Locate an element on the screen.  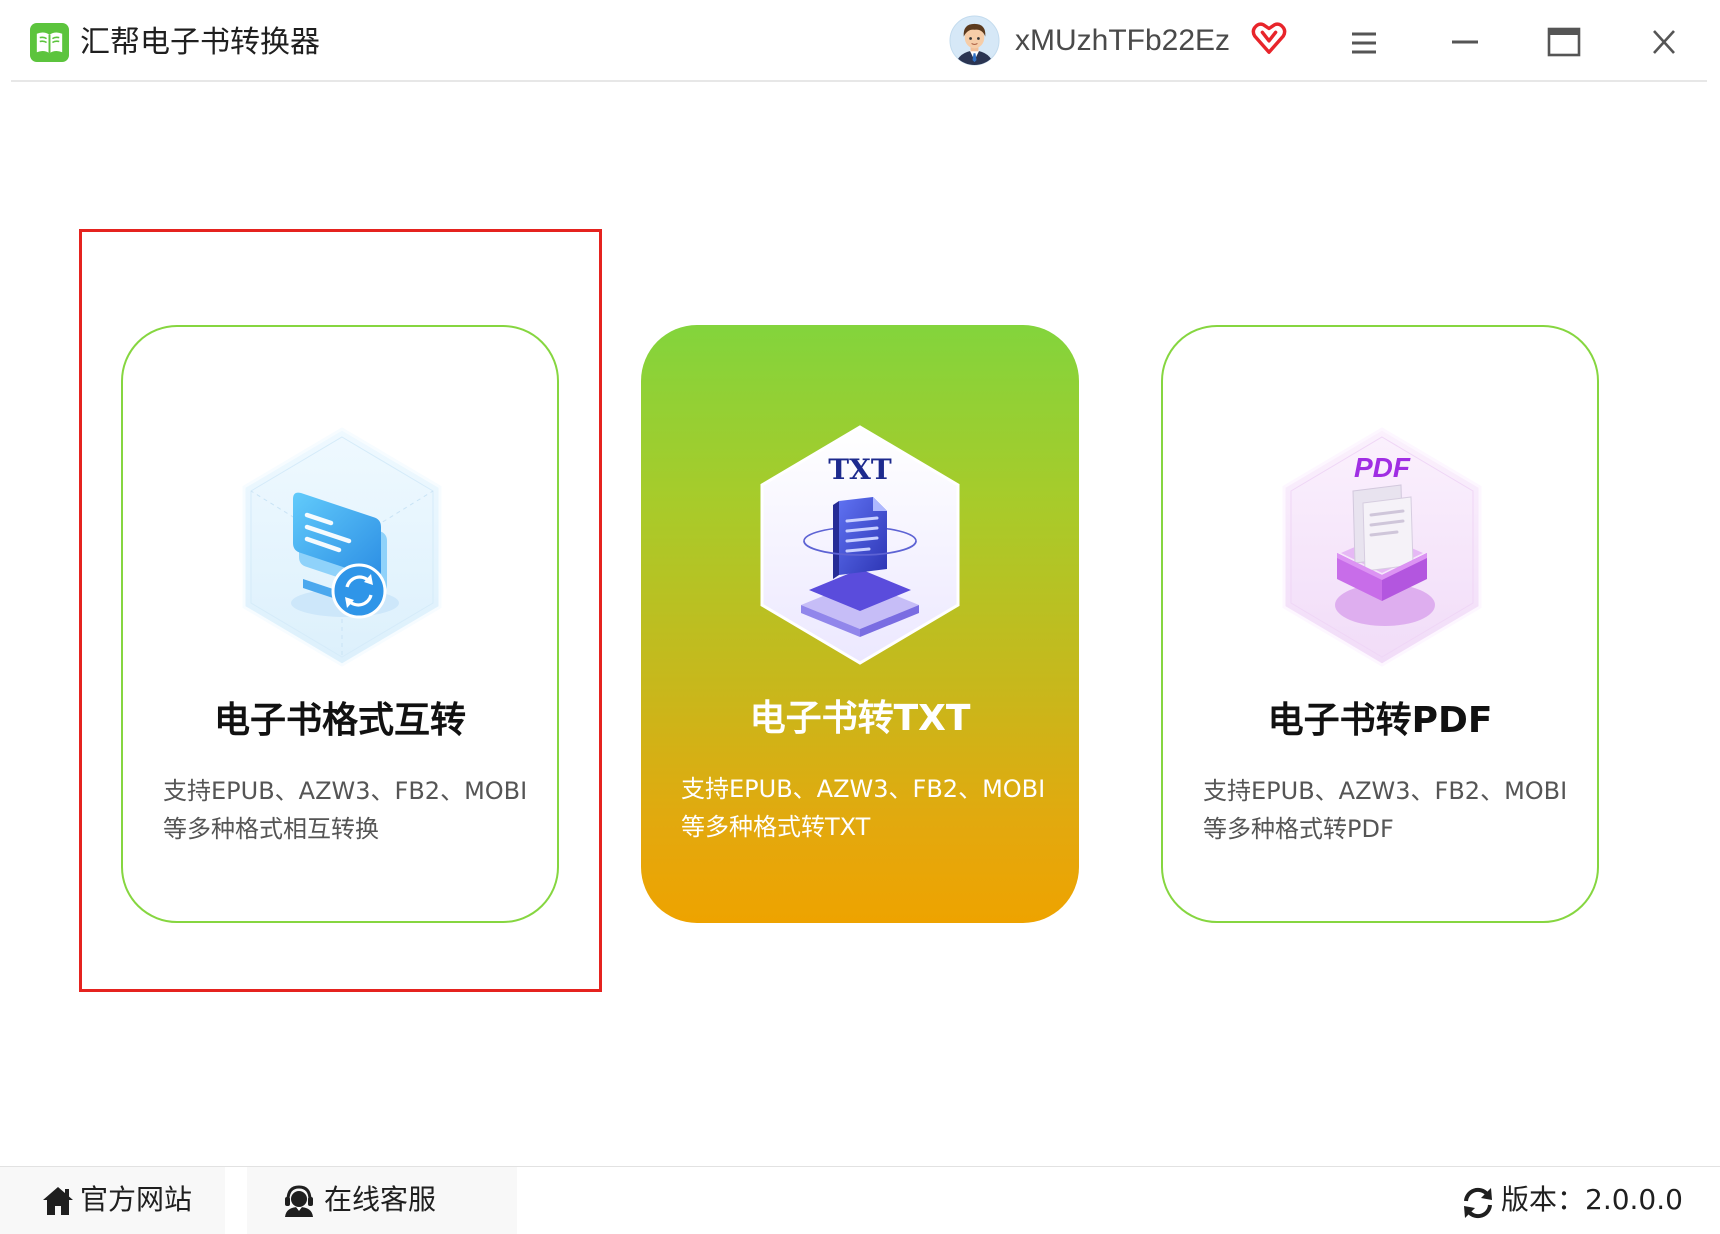
pdf-tray-icon: PDF is located at coordinates (1382, 547).